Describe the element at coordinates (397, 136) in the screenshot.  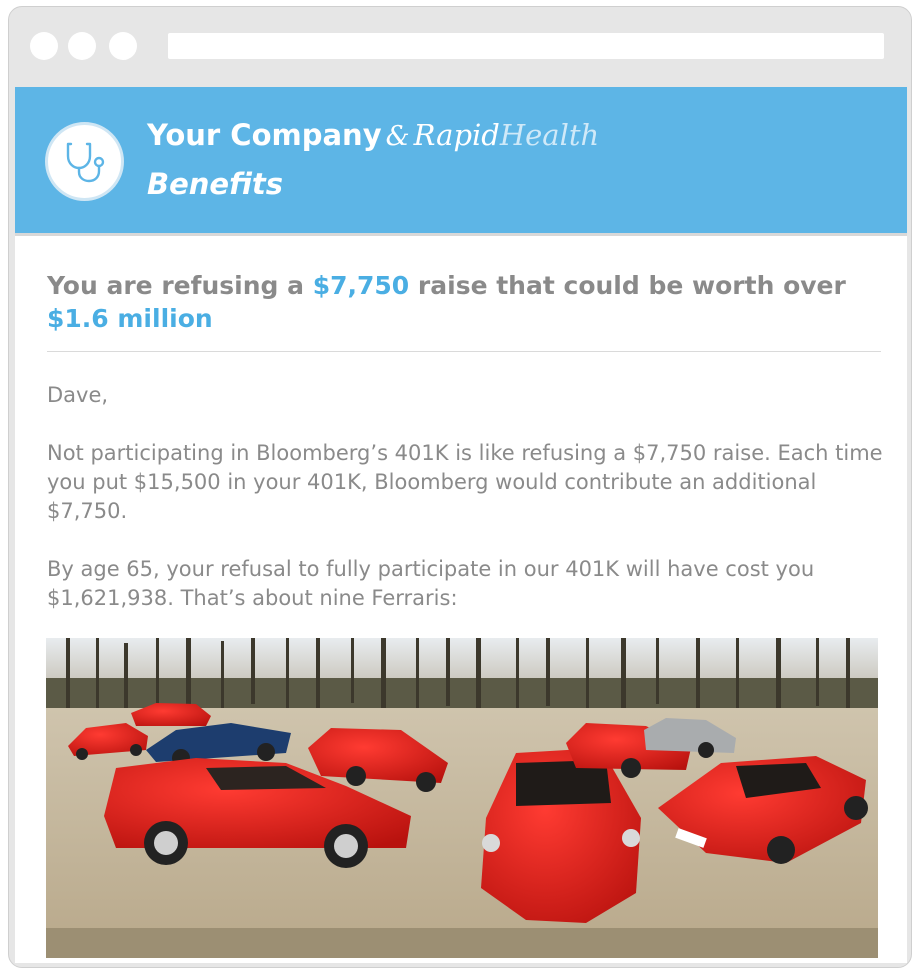
I see `brand-ampersand: &` at that location.